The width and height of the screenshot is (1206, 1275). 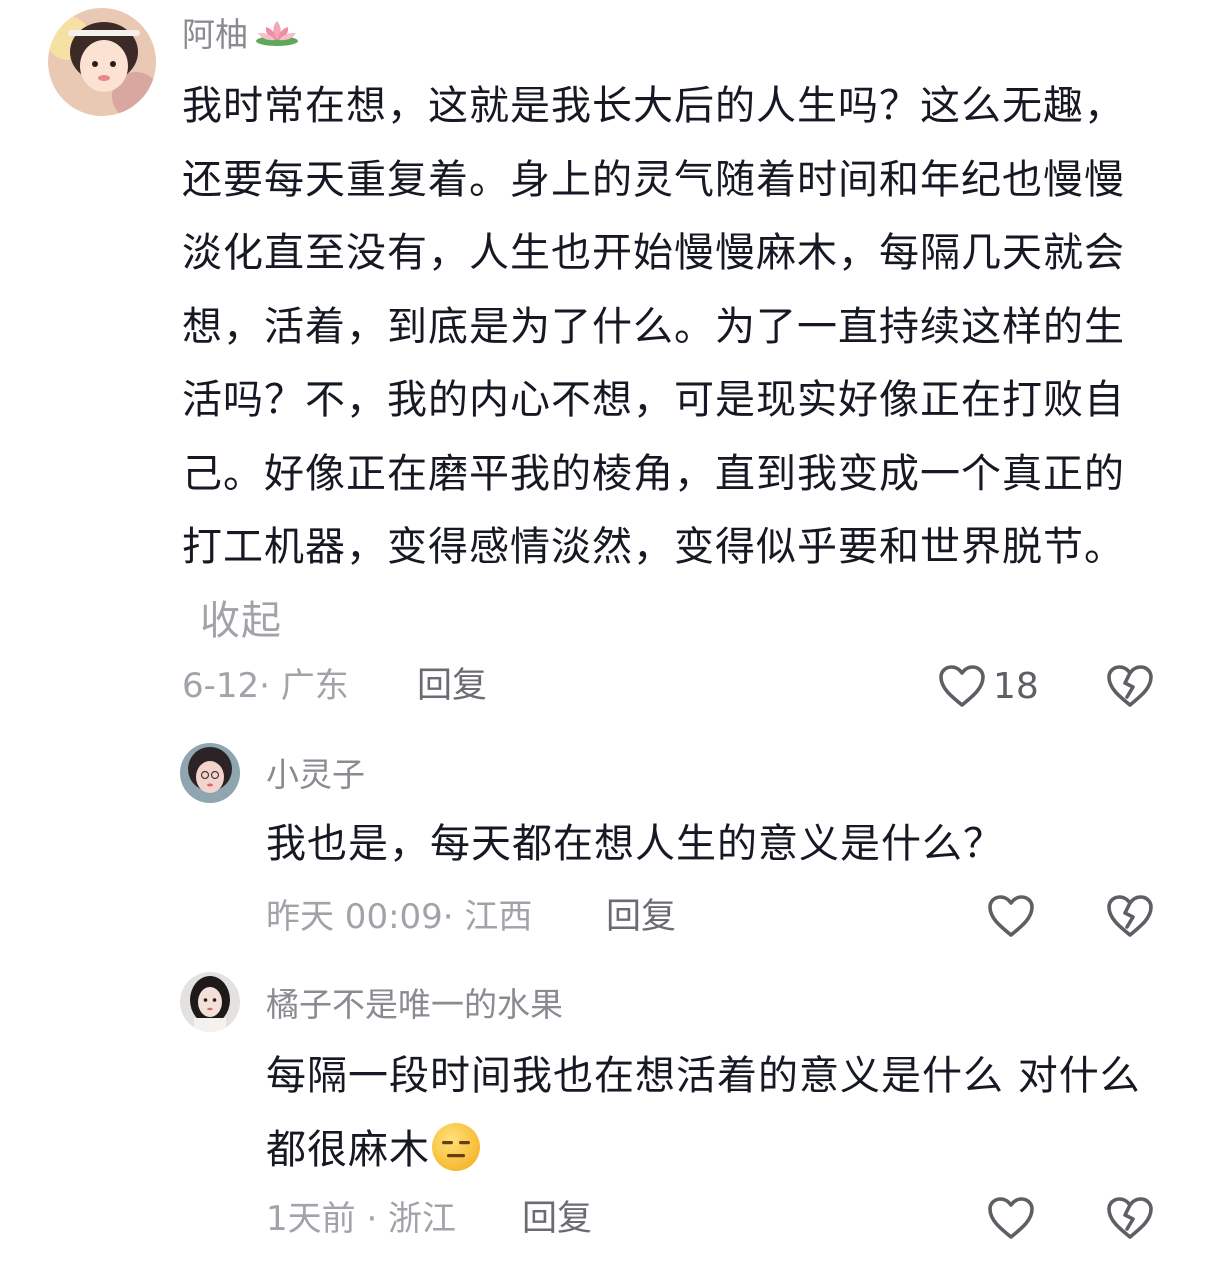 I want to click on reply-username: 橘子不是唯一的水果, so click(x=414, y=1002).